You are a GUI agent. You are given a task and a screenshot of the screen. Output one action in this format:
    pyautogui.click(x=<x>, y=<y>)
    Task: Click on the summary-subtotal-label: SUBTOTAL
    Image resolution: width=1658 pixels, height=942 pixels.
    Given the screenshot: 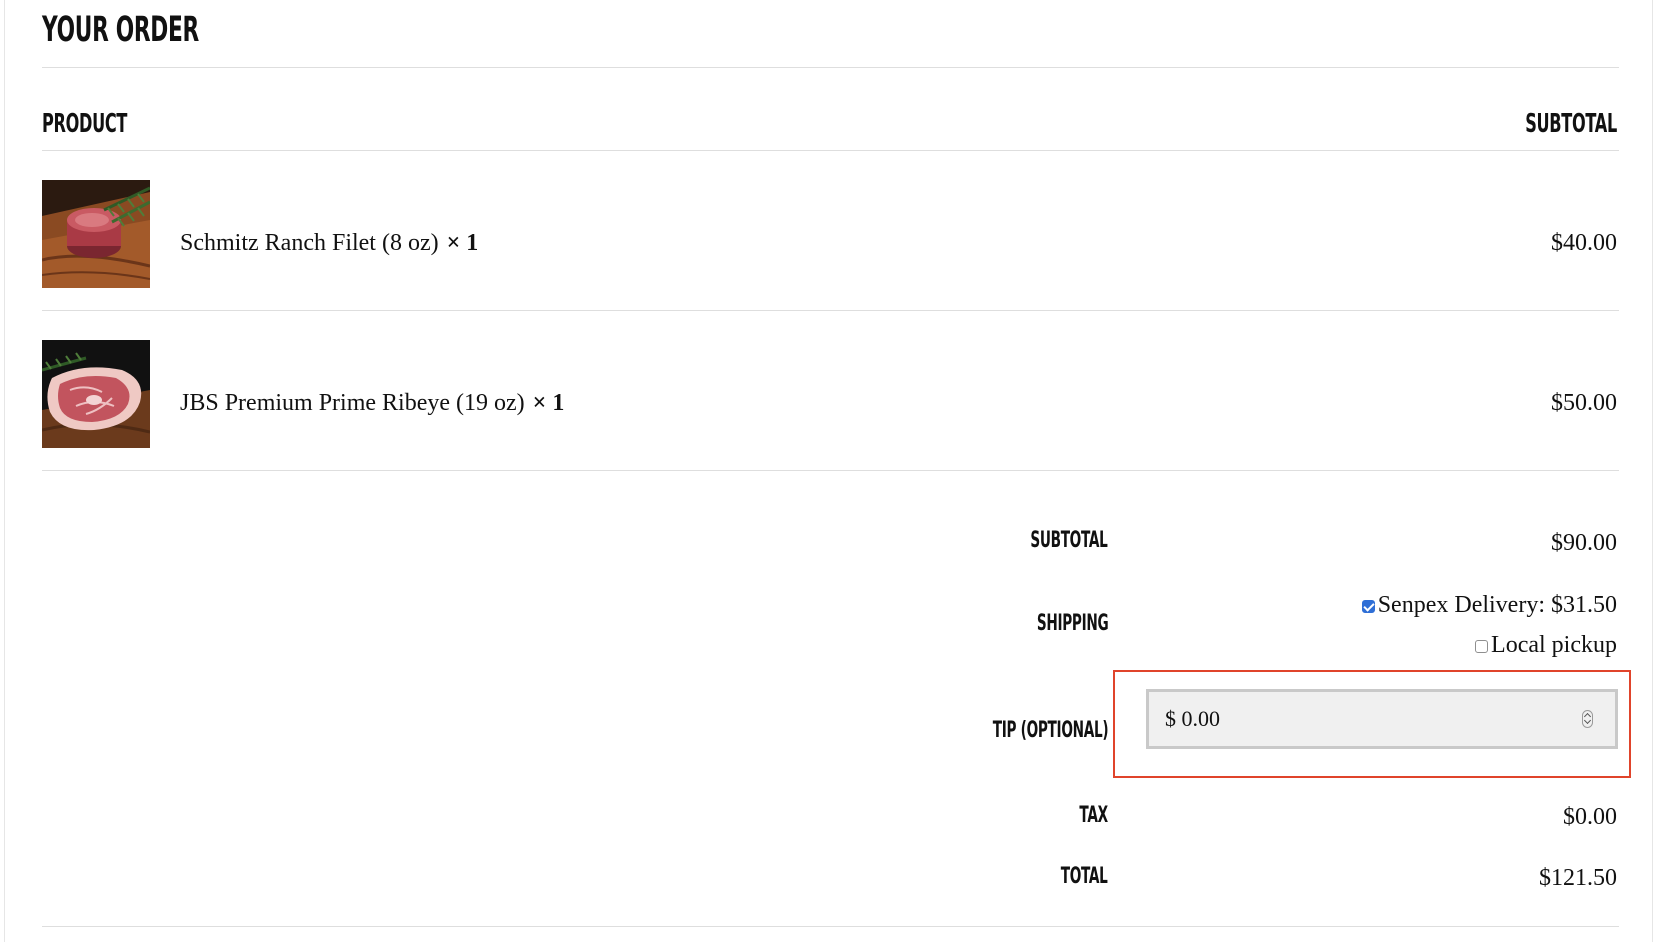 What is the action you would take?
    pyautogui.click(x=1069, y=540)
    